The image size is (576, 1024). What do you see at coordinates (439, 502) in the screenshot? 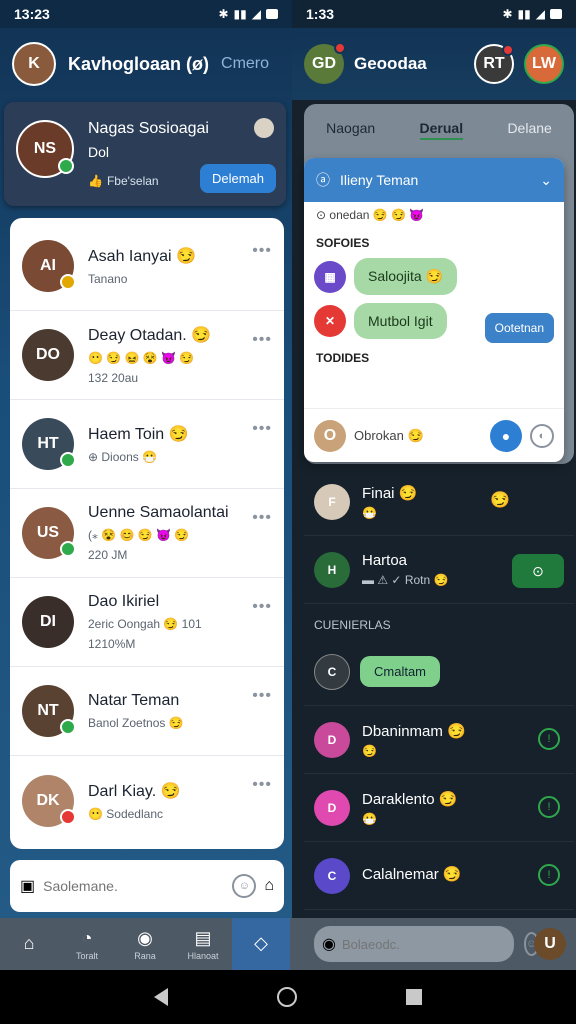
I see `list-item: F Finai 😏 😷 😏` at bounding box center [439, 502].